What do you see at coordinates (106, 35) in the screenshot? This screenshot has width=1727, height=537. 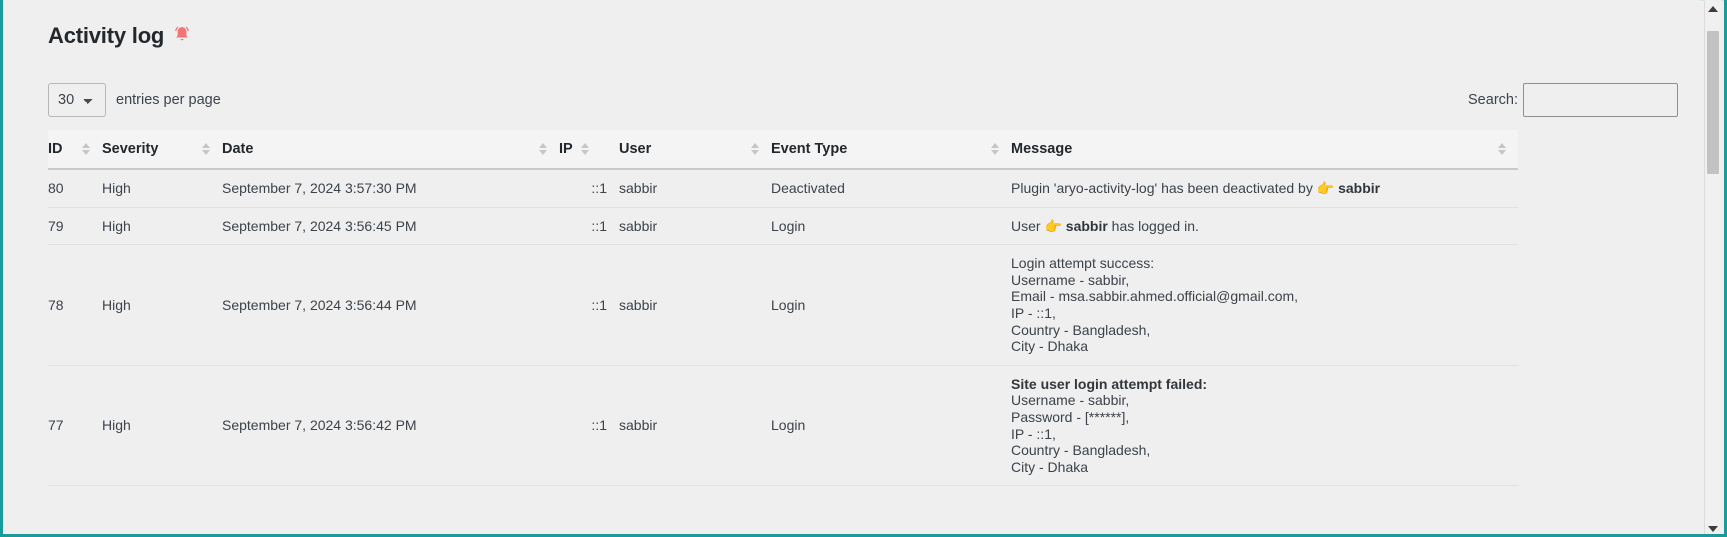 I see `page-title-text: Activity log` at bounding box center [106, 35].